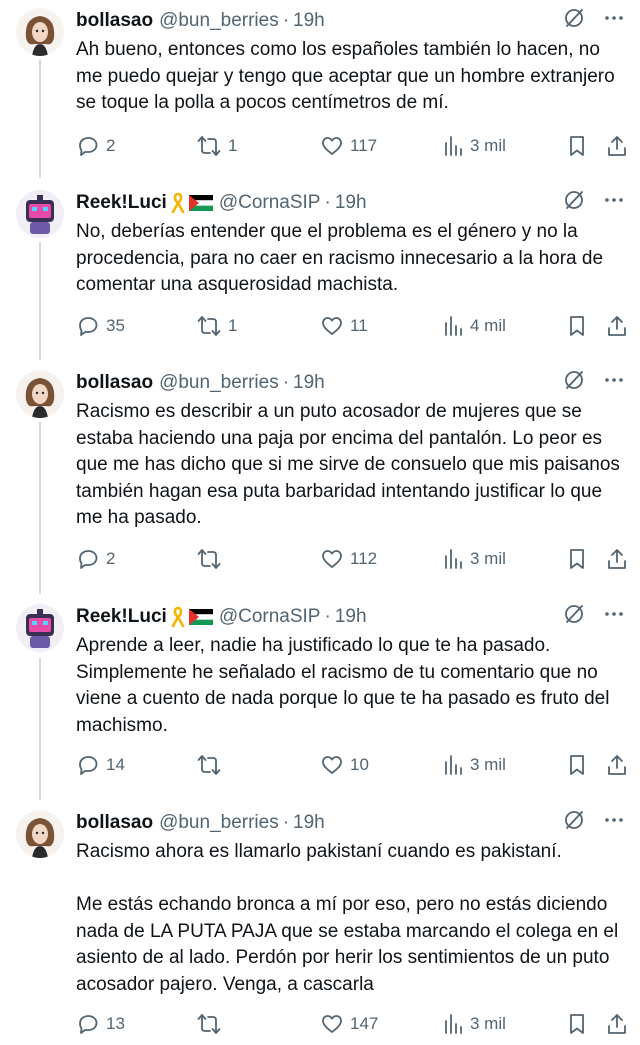  I want to click on ribbon-icon, so click(178, 617).